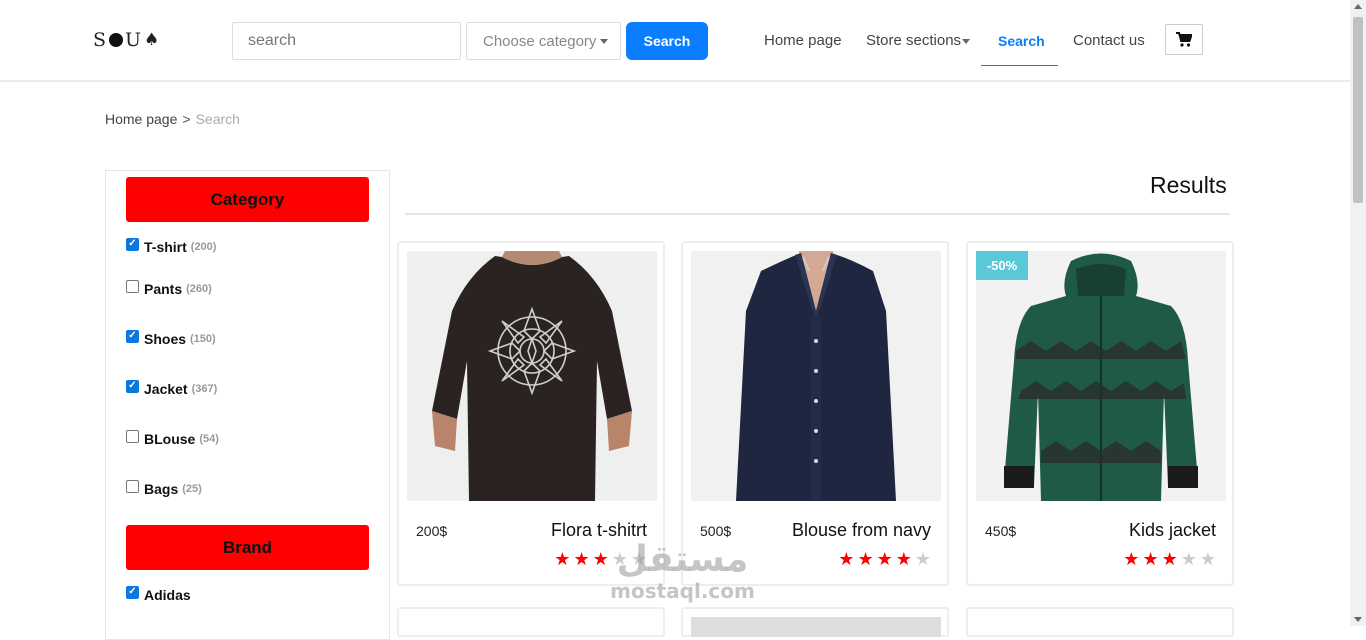 This screenshot has height=640, width=1366. I want to click on category-dropdown: Choose category, so click(543, 41).